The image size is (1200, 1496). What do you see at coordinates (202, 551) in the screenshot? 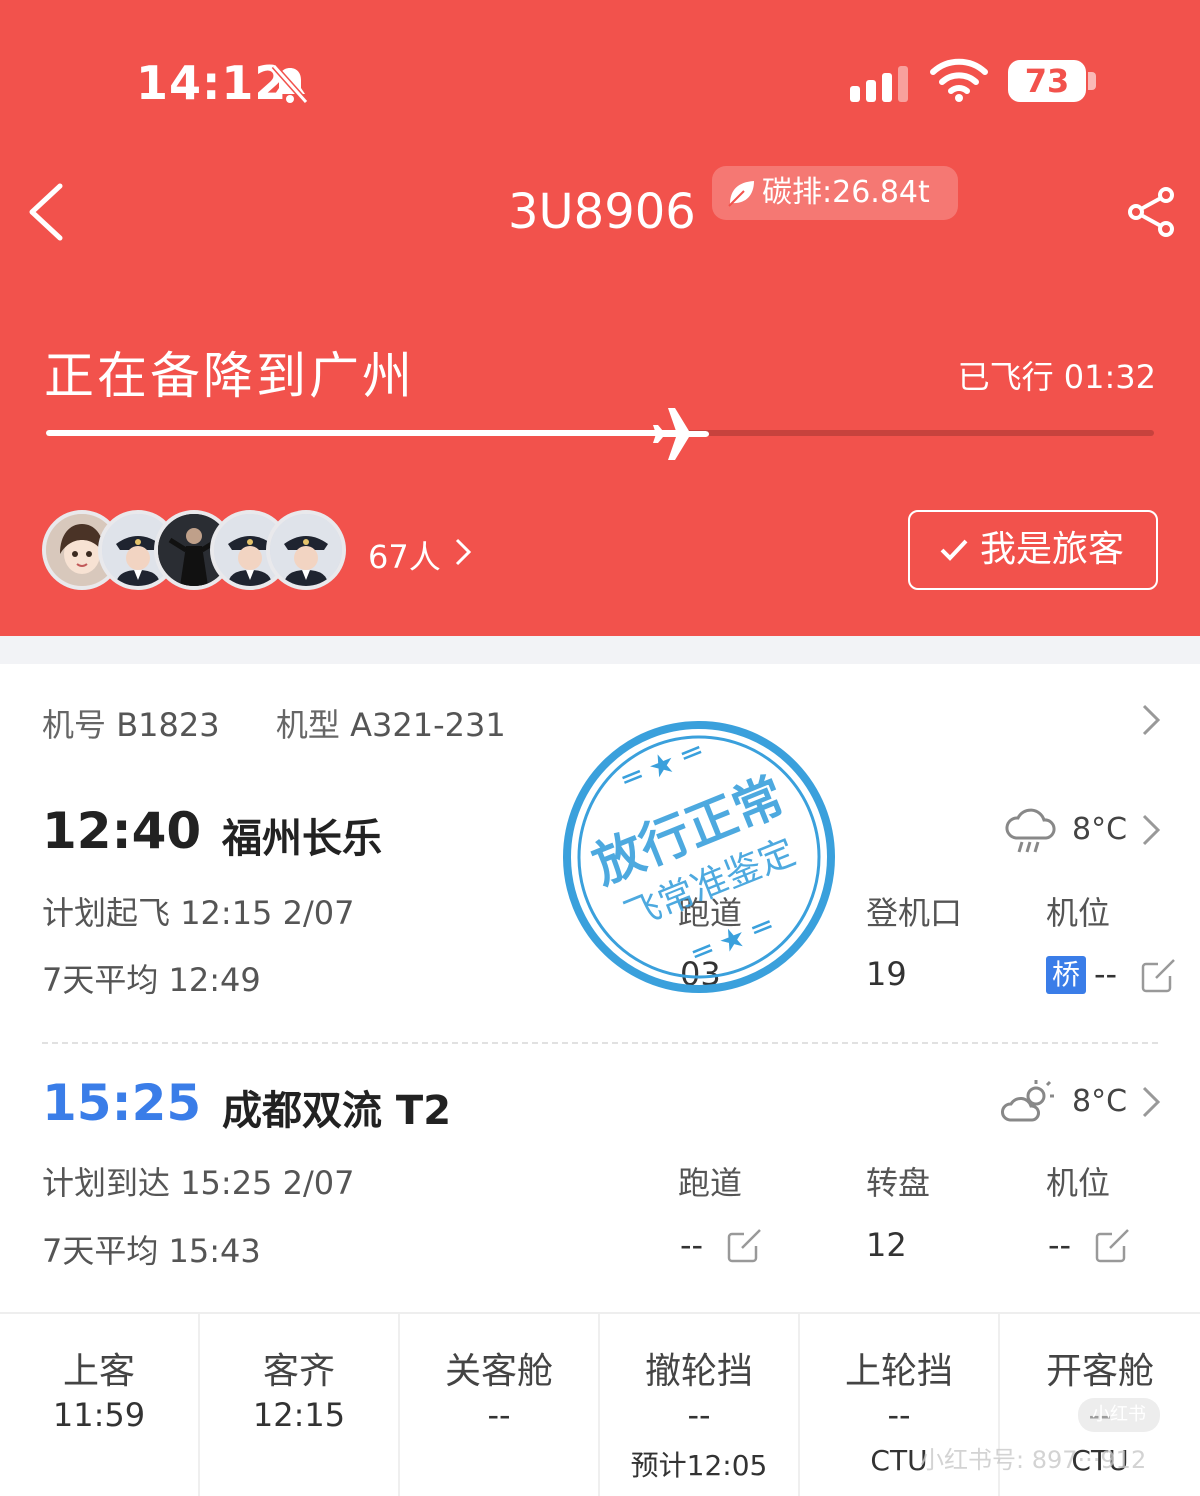
I see `passenger-avatars` at bounding box center [202, 551].